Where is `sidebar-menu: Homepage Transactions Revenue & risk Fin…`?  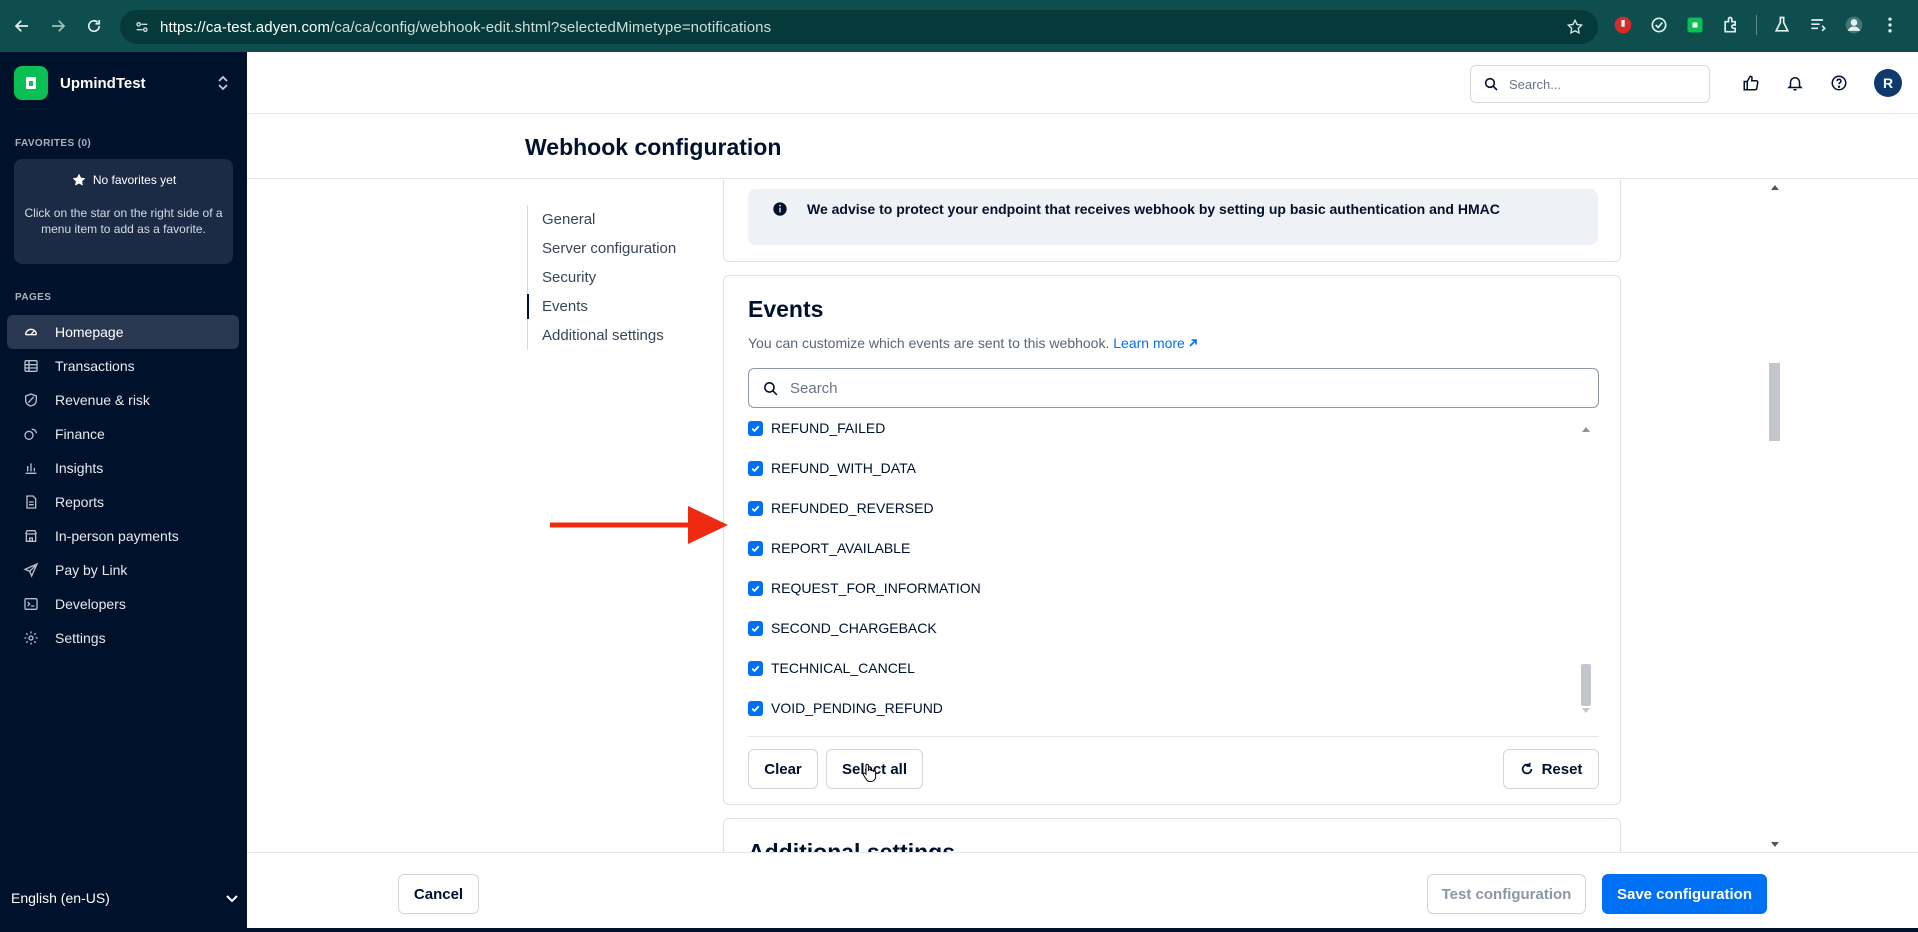 sidebar-menu: Homepage Transactions Revenue & risk Fin… is located at coordinates (123, 485).